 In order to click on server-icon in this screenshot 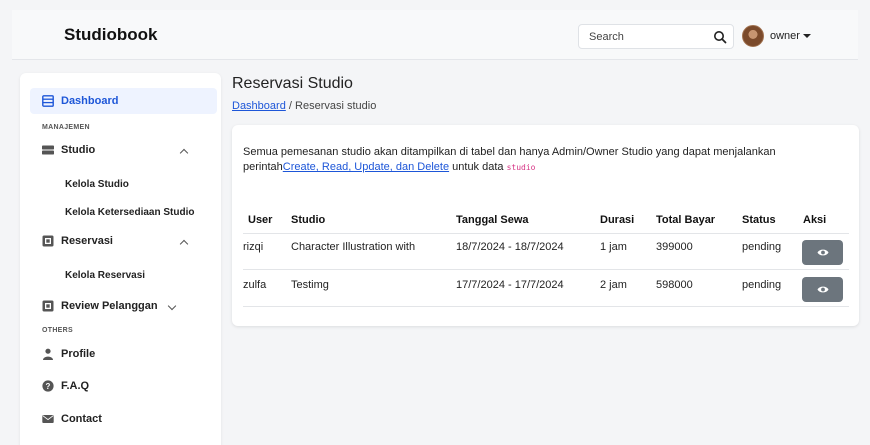, I will do `click(48, 150)`.